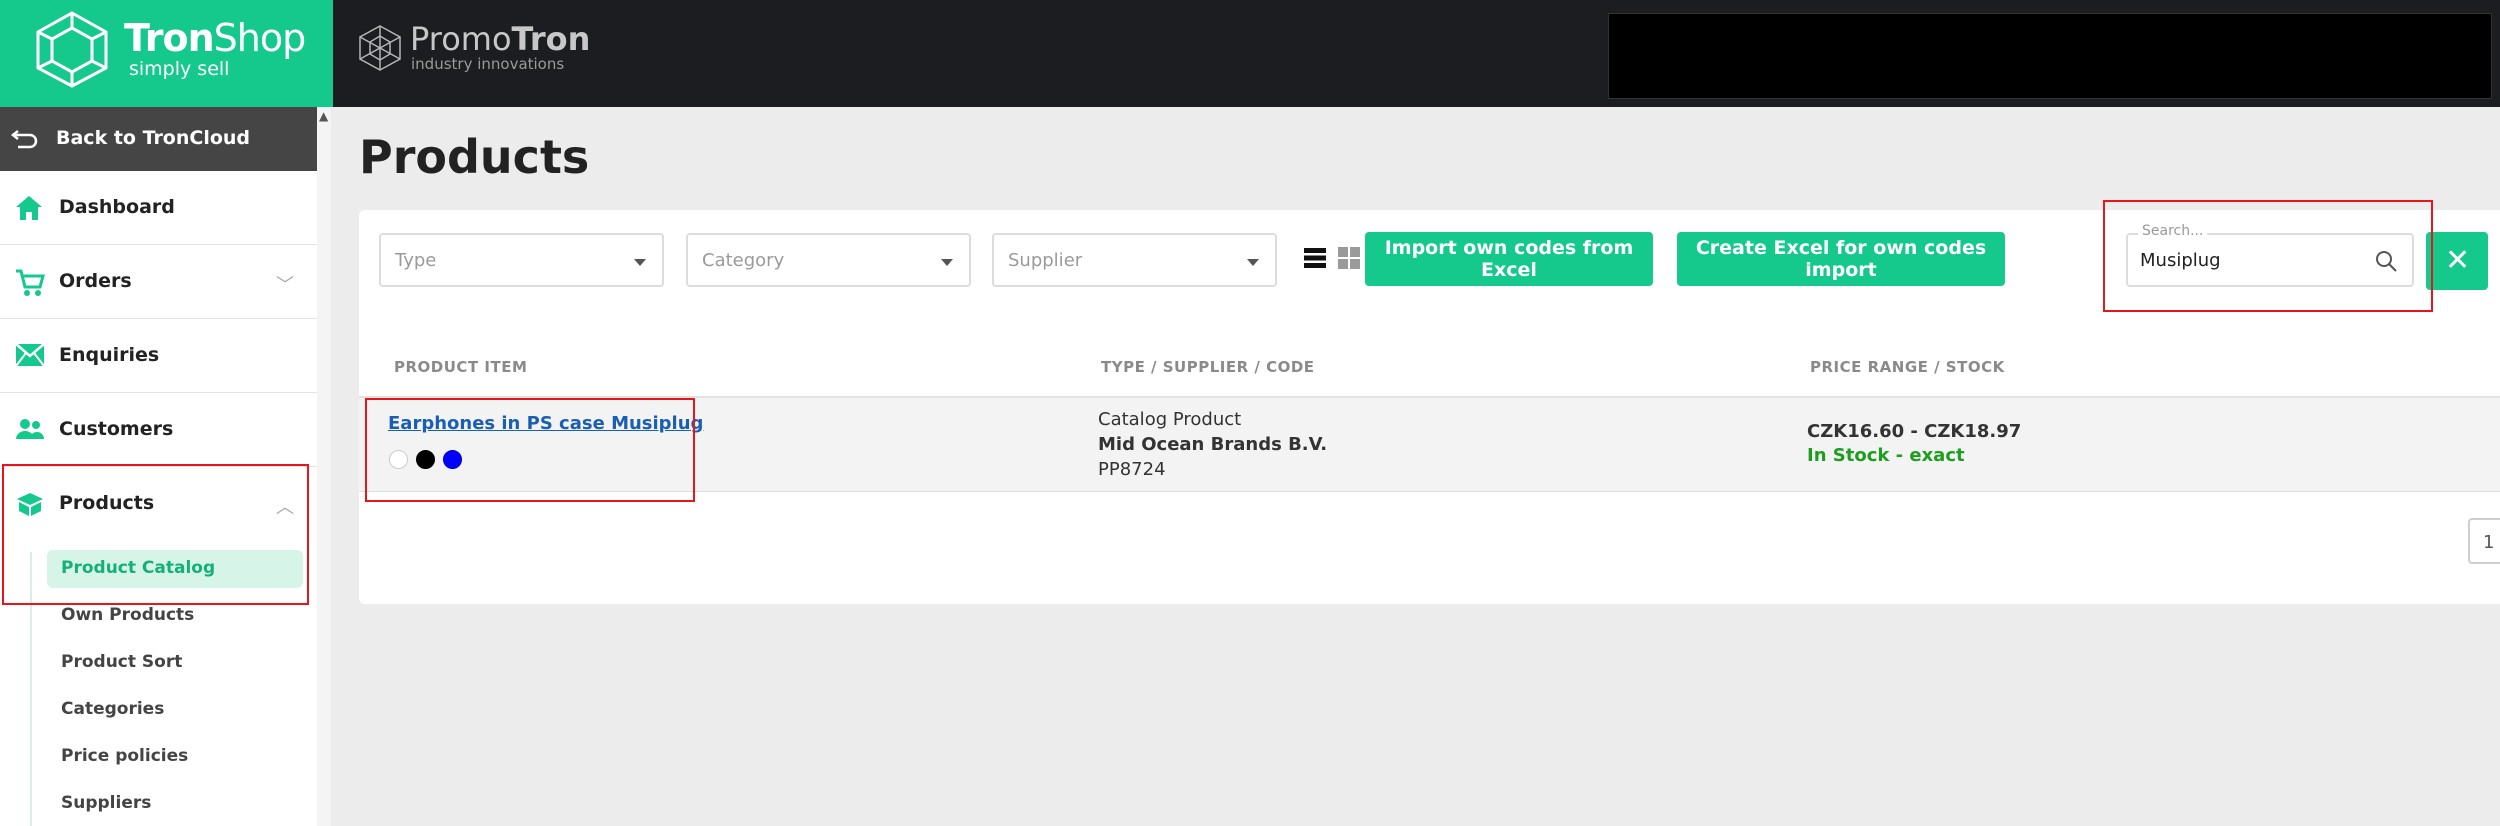  I want to click on import-own-codes-button: Import own codes from Excel, so click(1509, 259).